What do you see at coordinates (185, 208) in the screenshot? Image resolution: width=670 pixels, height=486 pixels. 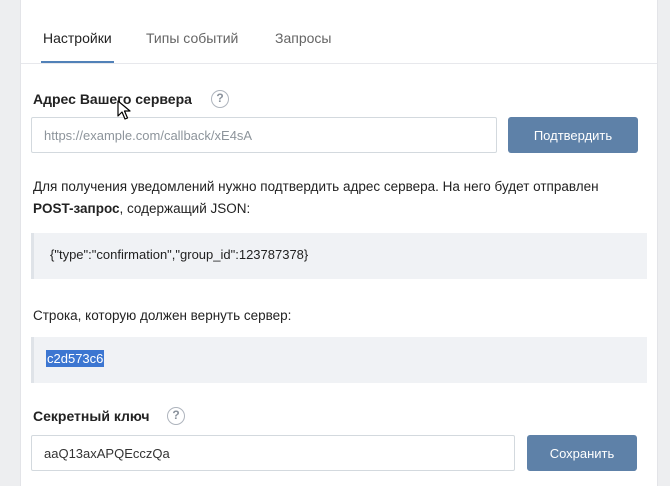 I see `description-text-end: , содержащий JSON:` at bounding box center [185, 208].